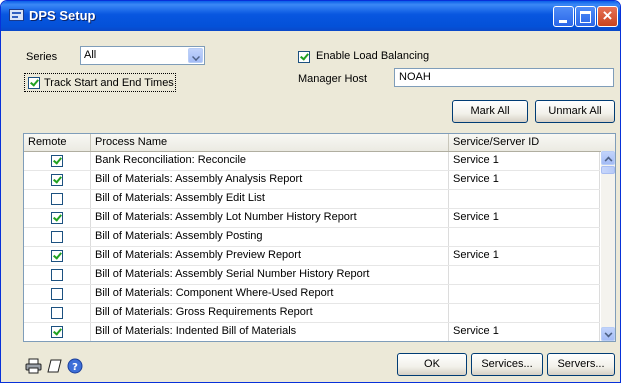  Describe the element at coordinates (109, 83) in the screenshot. I see `track-times-label: Track Start and End Times` at that location.